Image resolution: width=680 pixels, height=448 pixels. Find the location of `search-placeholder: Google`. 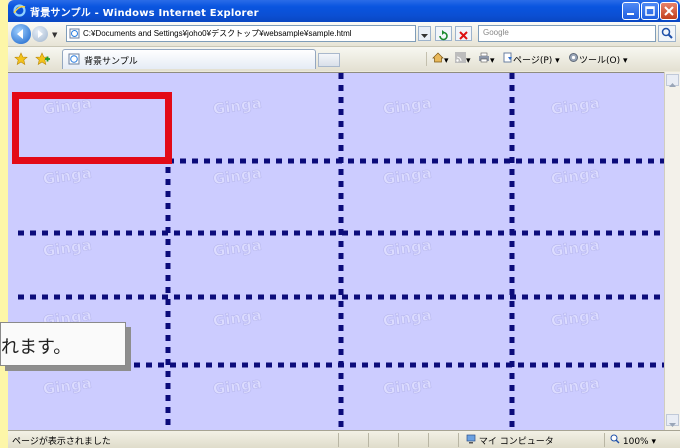

search-placeholder: Google is located at coordinates (496, 32).